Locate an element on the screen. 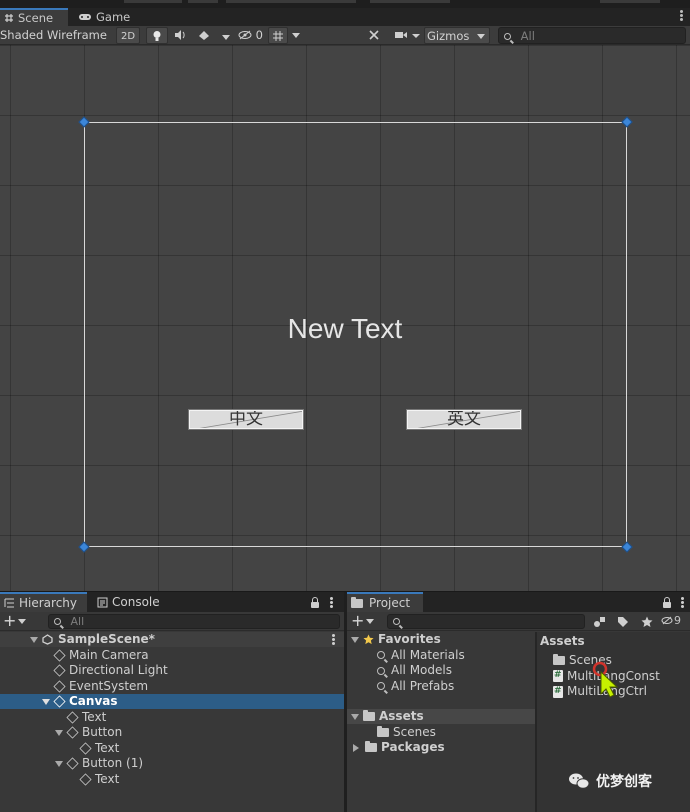 The height and width of the screenshot is (812, 690). hierarchy-item-directional-light: Directional Light is located at coordinates (172, 670).